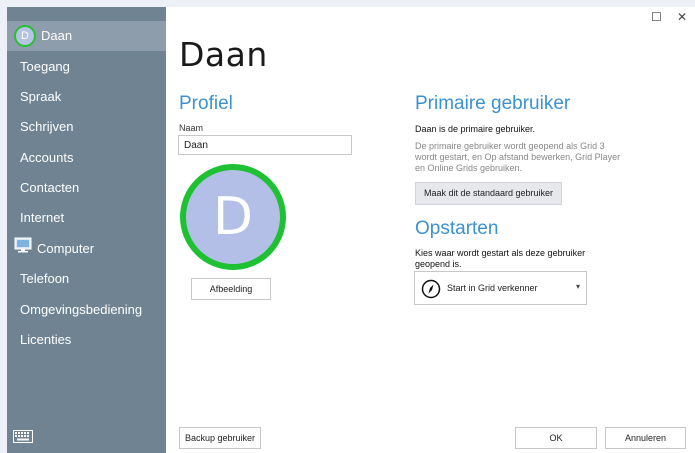 The image size is (695, 453). Describe the element at coordinates (488, 193) in the screenshot. I see `make-default-button: Maak dit de standaard gebruiker` at that location.